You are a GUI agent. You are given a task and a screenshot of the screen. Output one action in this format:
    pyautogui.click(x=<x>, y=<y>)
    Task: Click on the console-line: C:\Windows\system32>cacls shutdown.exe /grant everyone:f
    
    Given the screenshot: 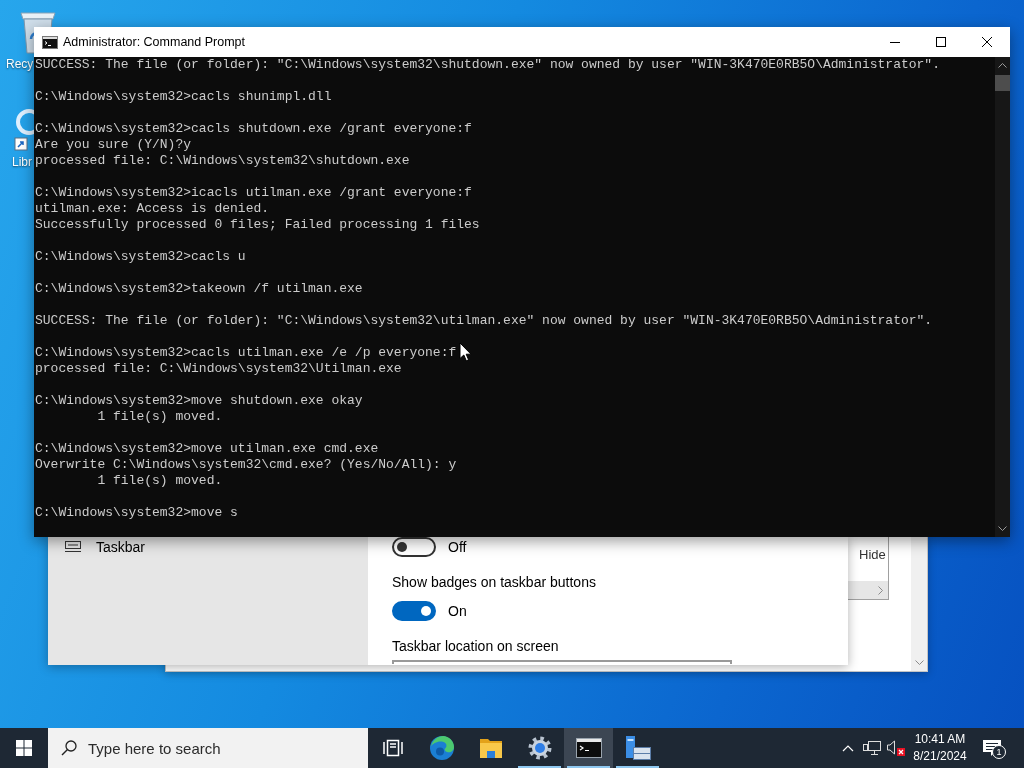 What is the action you would take?
    pyautogui.click(x=253, y=129)
    